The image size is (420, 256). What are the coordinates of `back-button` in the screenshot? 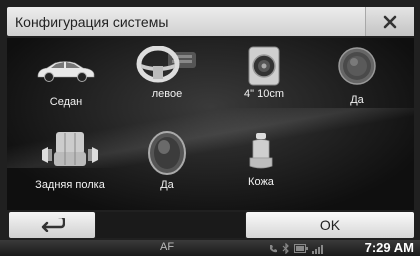 It's located at (52, 225).